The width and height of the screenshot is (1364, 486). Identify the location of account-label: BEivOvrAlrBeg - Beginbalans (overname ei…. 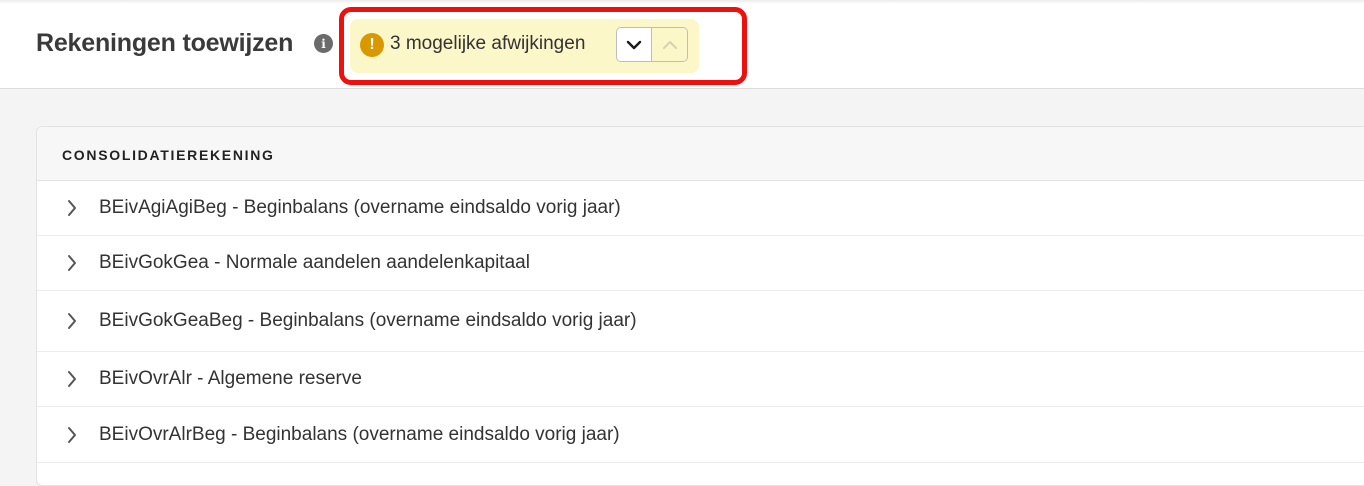
(359, 434).